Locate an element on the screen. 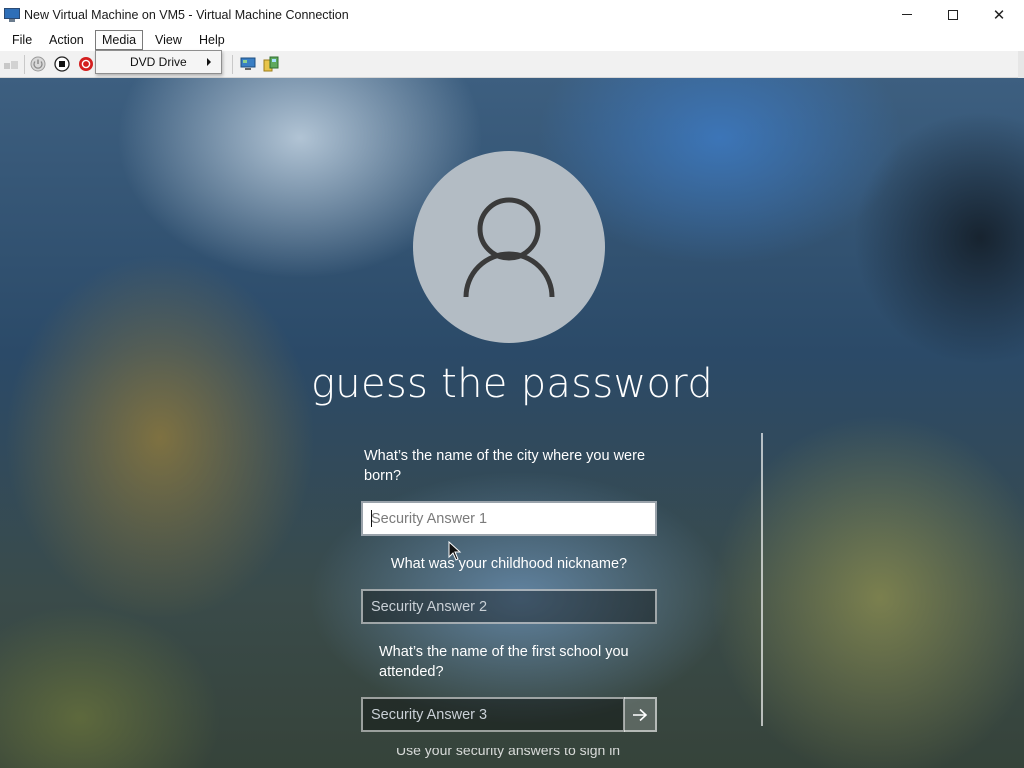 The width and height of the screenshot is (1024, 768). user-avatar is located at coordinates (509, 247).